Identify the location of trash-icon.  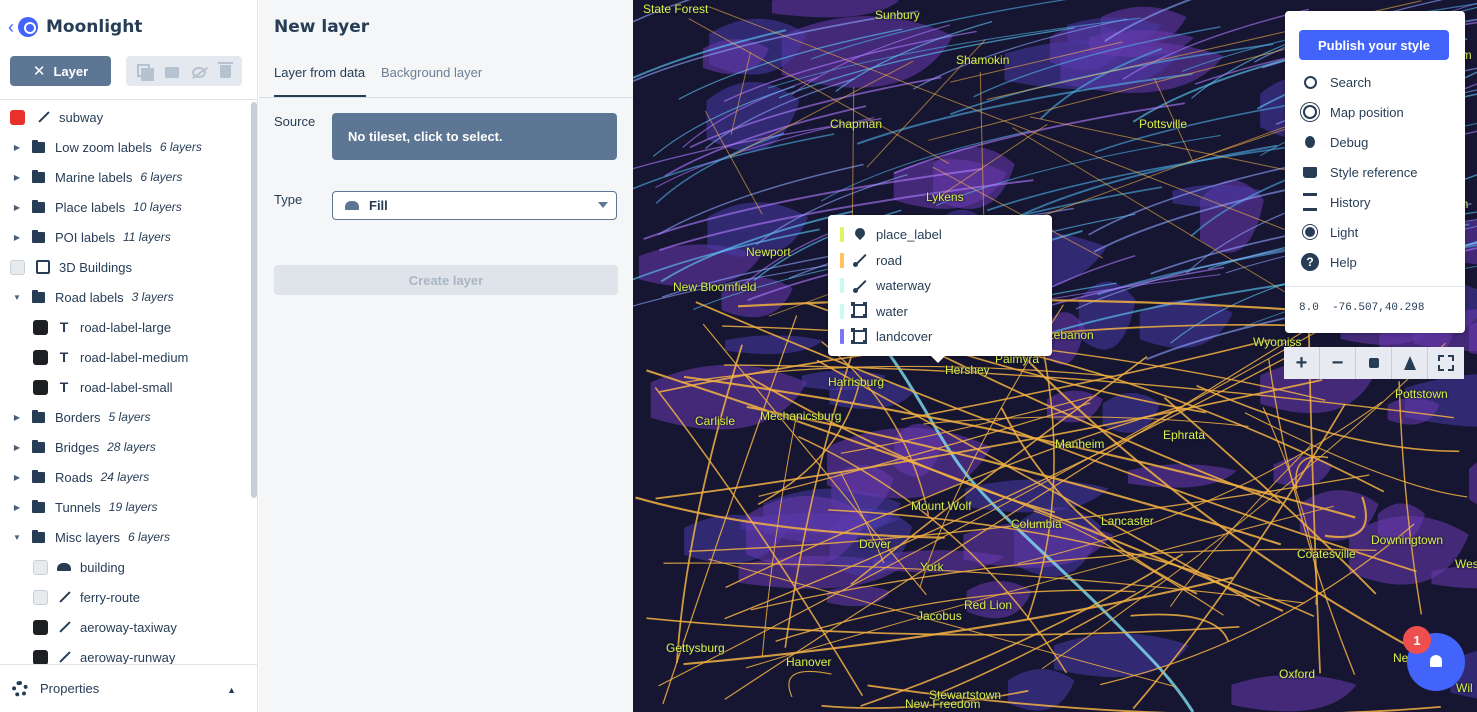
(226, 69).